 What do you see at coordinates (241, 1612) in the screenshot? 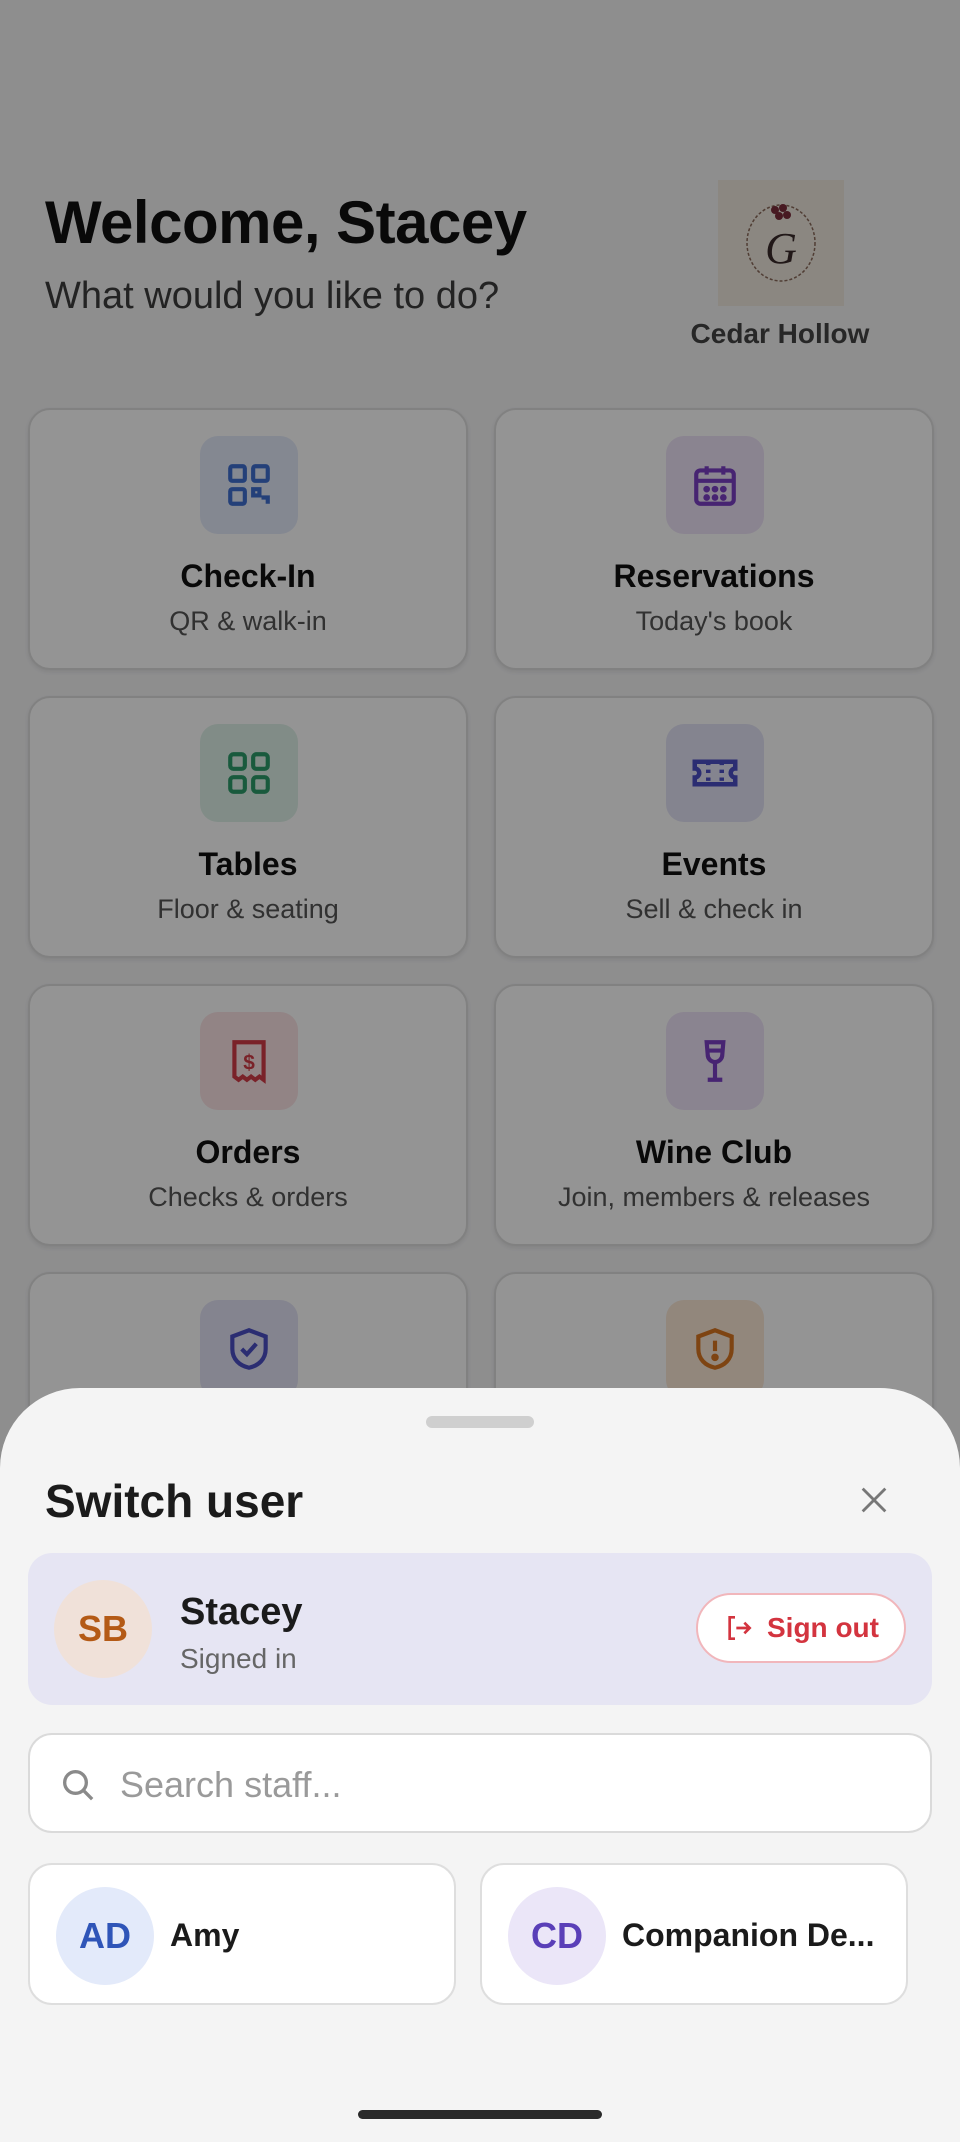
I see `current-user-name: Stacey` at bounding box center [241, 1612].